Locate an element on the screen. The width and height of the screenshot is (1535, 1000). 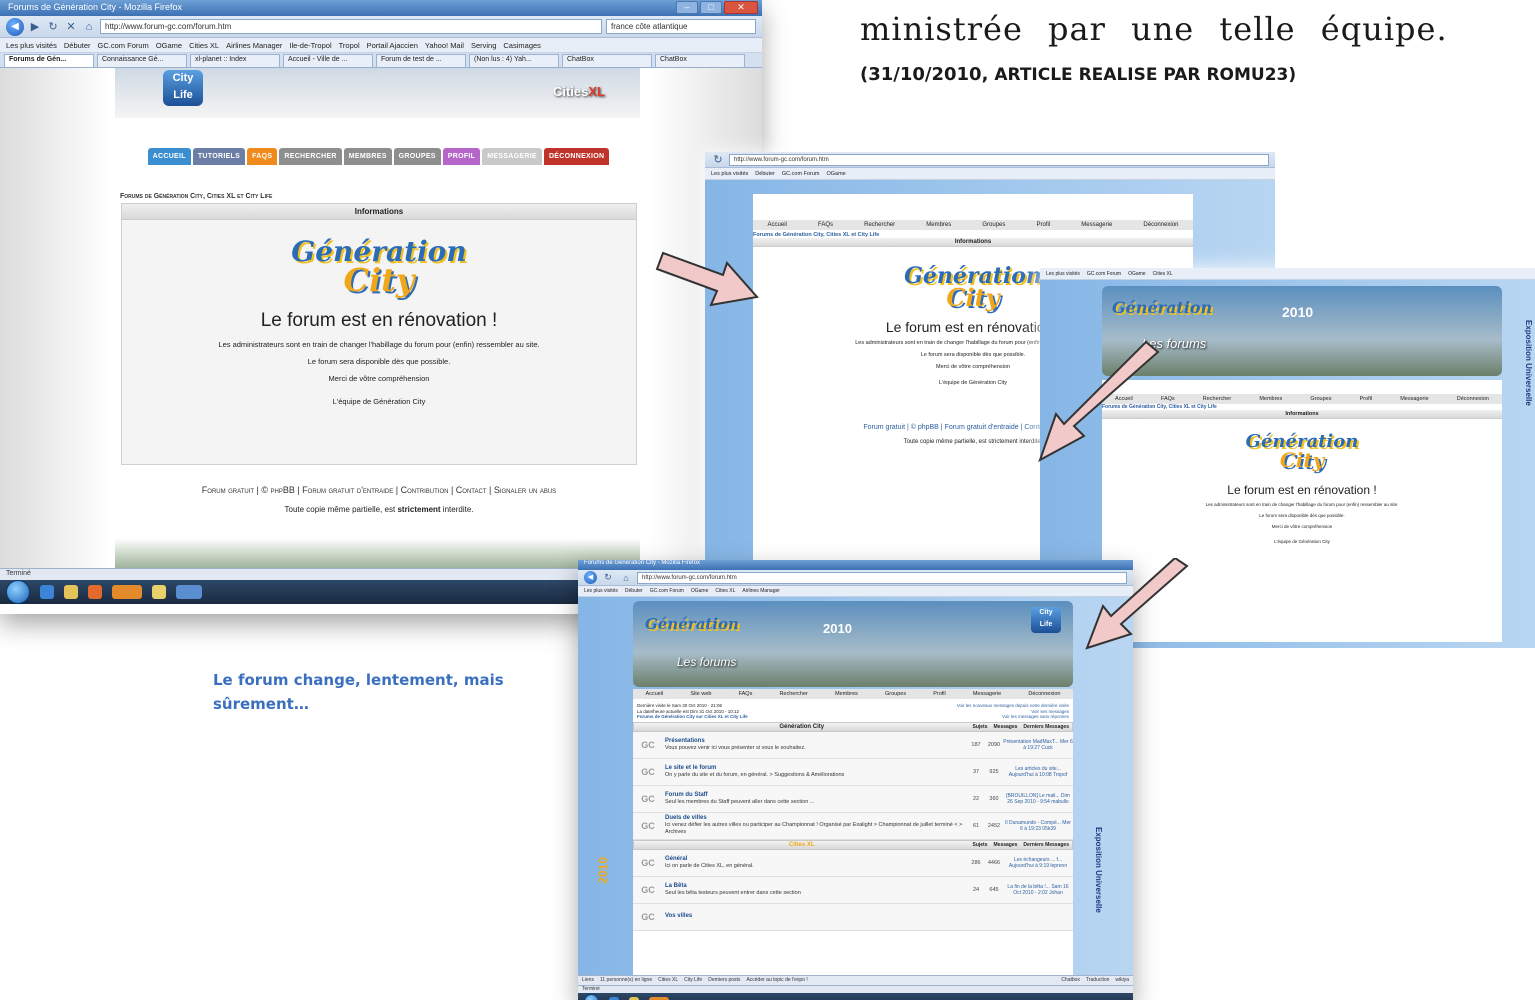
search-input: france côte atlantique is located at coordinates (681, 26).